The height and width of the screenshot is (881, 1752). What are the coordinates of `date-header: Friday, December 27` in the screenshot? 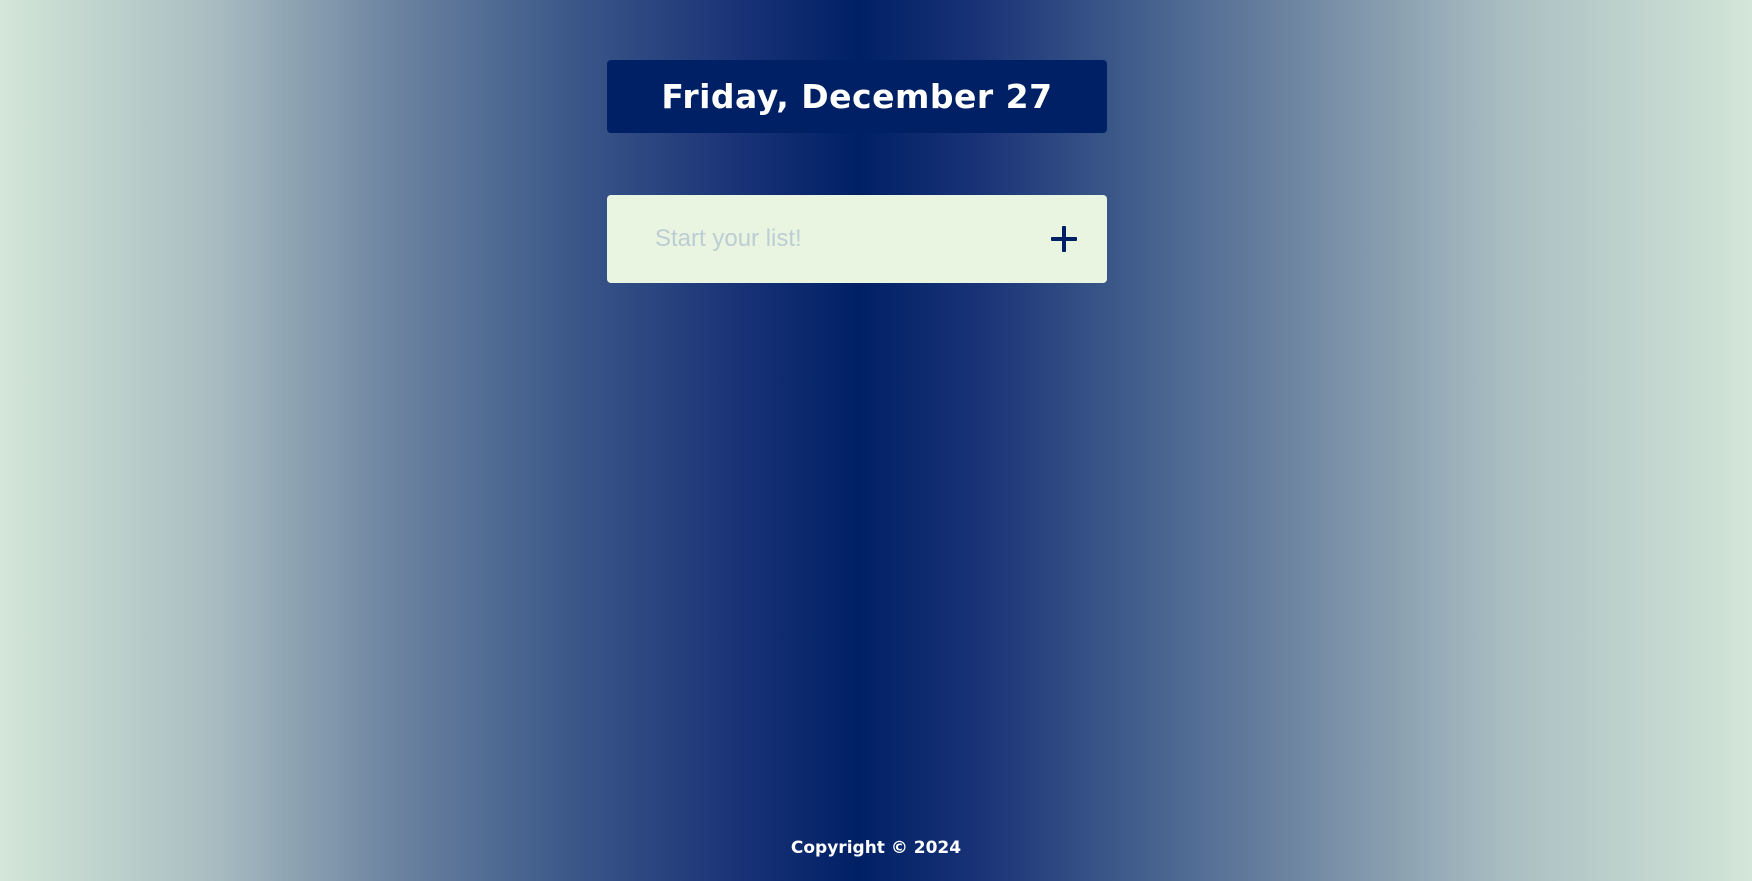 It's located at (857, 96).